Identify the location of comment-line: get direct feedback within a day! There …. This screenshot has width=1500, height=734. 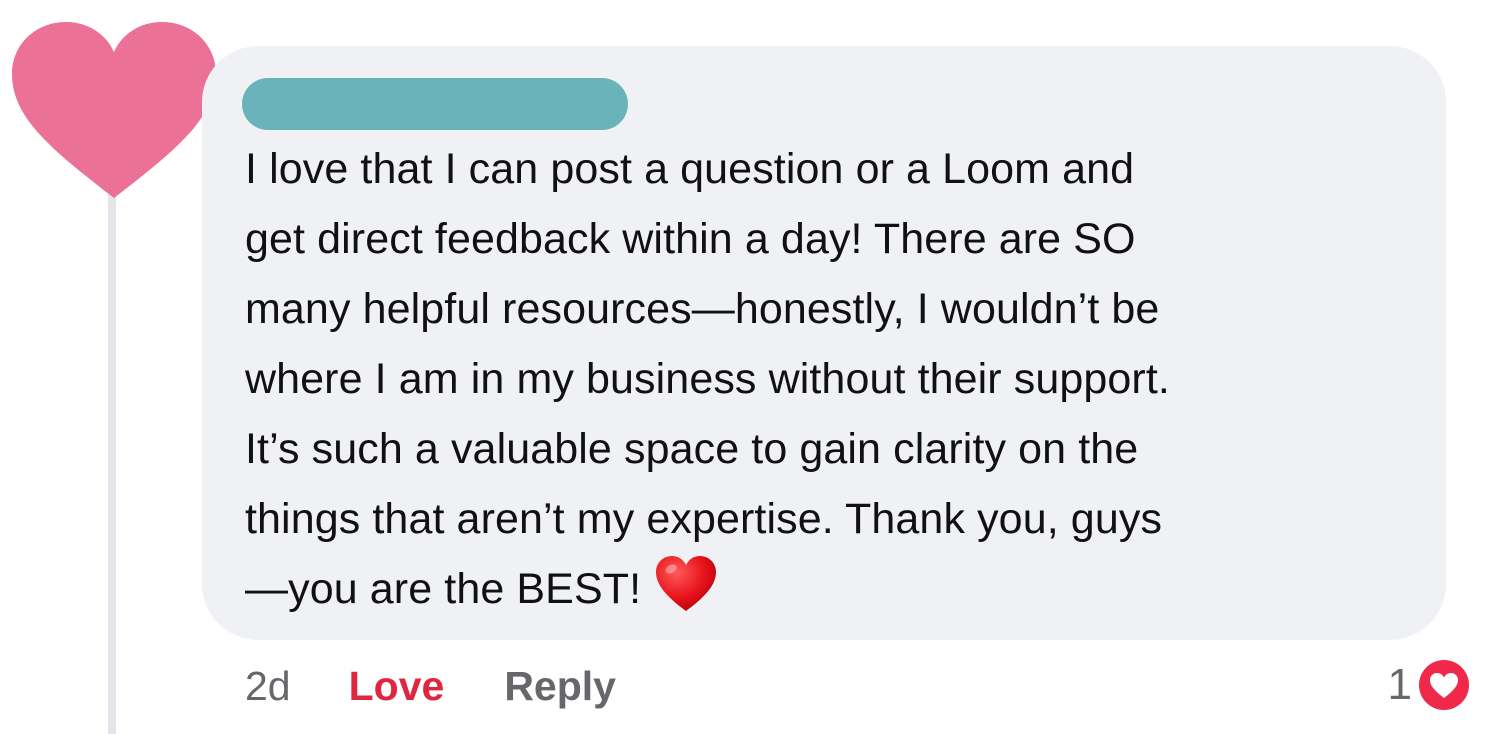
(690, 239).